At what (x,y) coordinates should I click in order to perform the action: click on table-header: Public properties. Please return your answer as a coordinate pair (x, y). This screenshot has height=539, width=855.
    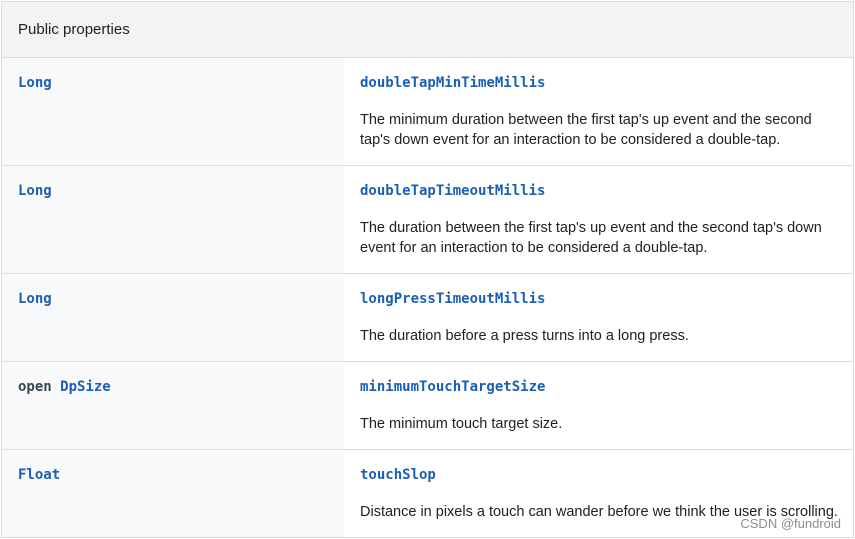
    Looking at the image, I should click on (427, 30).